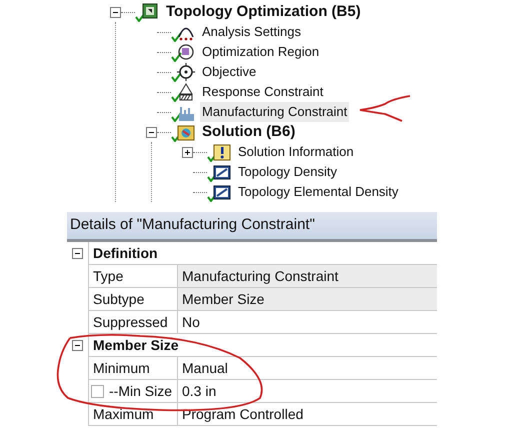 The width and height of the screenshot is (515, 428). Describe the element at coordinates (287, 172) in the screenshot. I see `tree-item: Topology Density` at that location.